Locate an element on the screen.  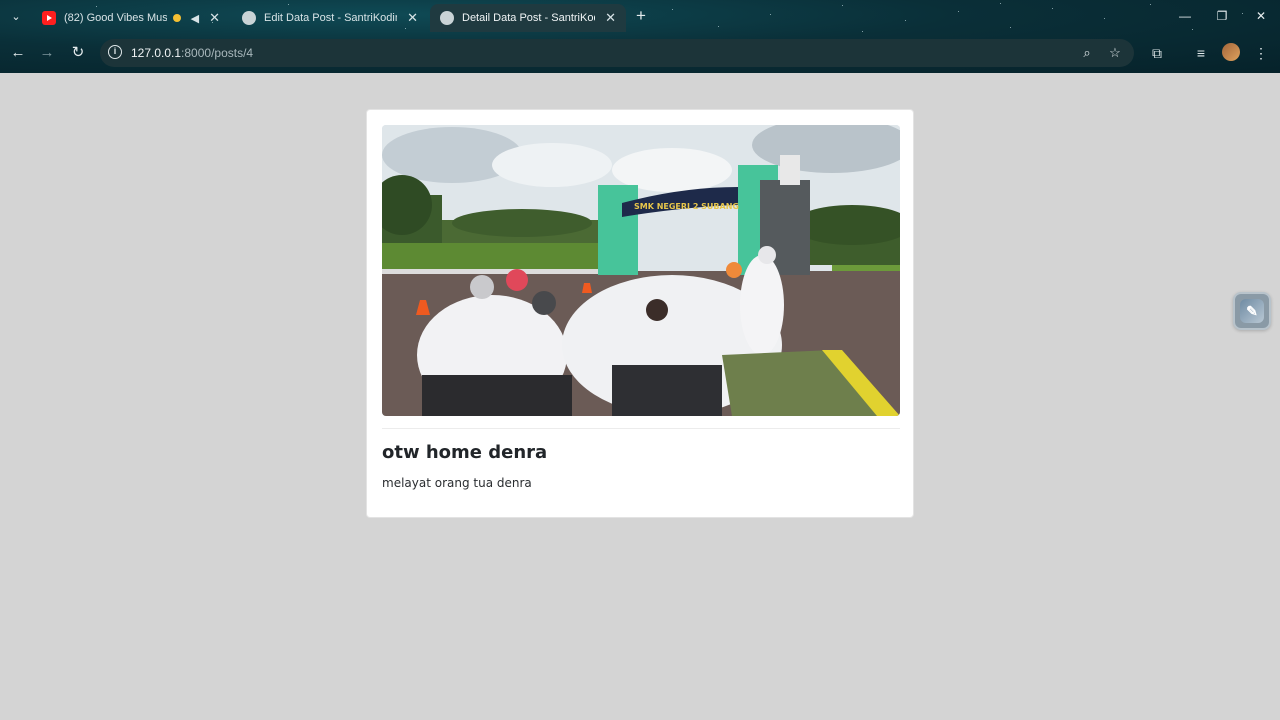
bookmark-star-icon: ☆ is located at coordinates (1115, 53).